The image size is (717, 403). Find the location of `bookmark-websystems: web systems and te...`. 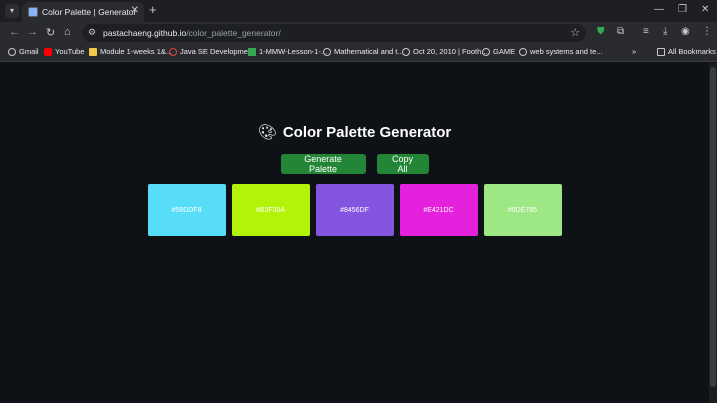

bookmark-websystems: web systems and te... is located at coordinates (561, 51).